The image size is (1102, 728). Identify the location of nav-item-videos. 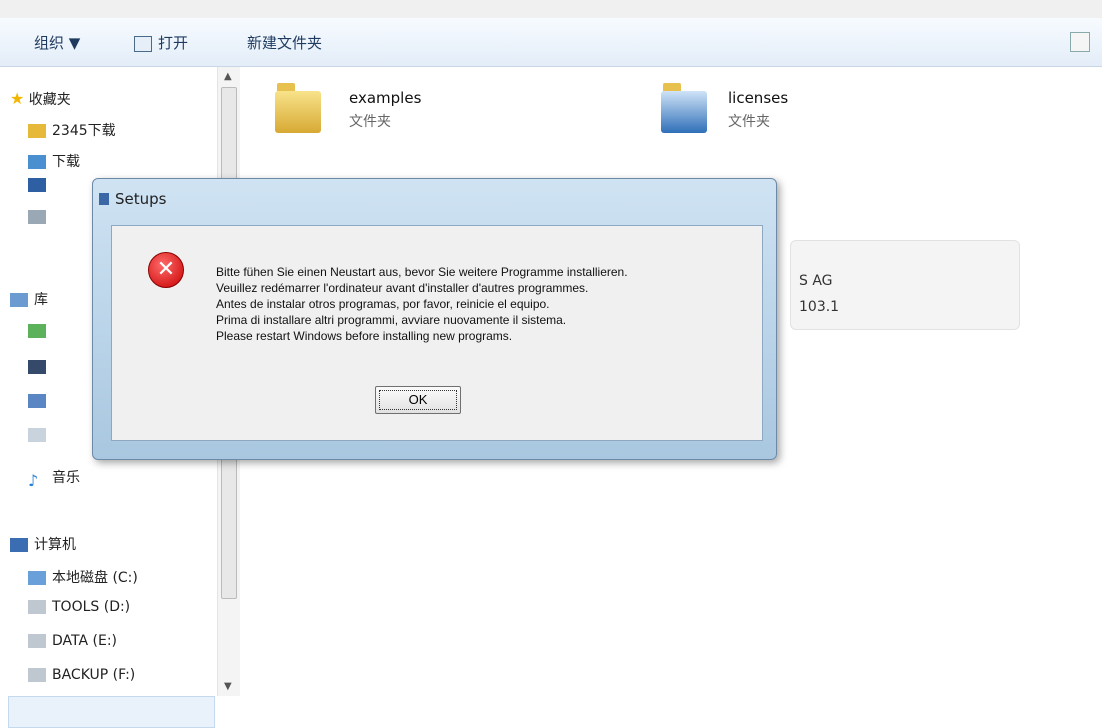
(40, 331).